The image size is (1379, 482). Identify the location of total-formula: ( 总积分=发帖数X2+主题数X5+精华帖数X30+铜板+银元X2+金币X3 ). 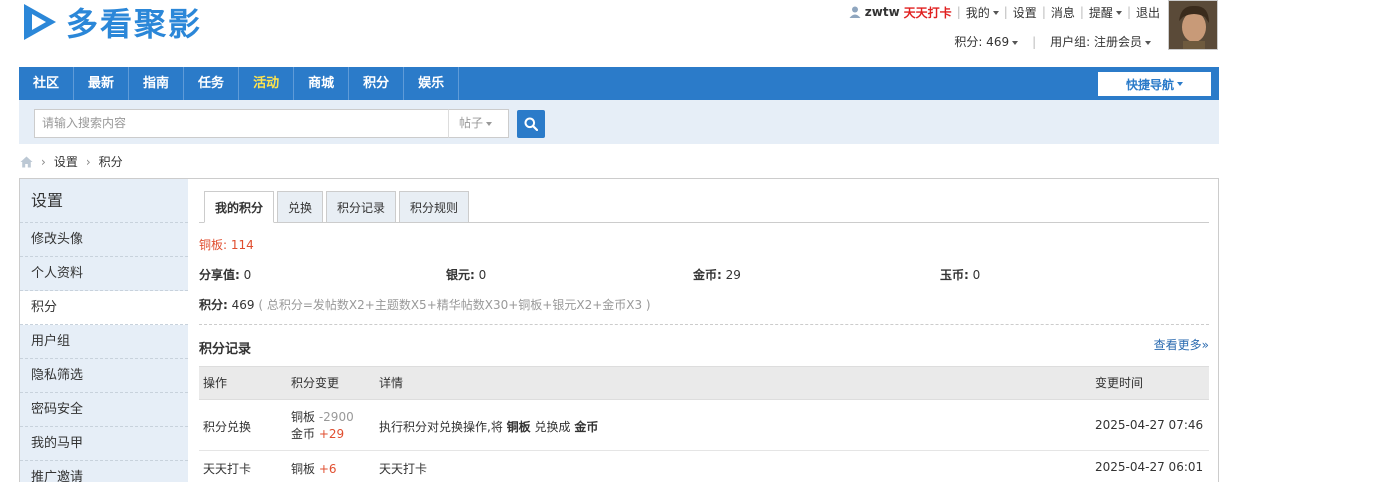
(454, 305).